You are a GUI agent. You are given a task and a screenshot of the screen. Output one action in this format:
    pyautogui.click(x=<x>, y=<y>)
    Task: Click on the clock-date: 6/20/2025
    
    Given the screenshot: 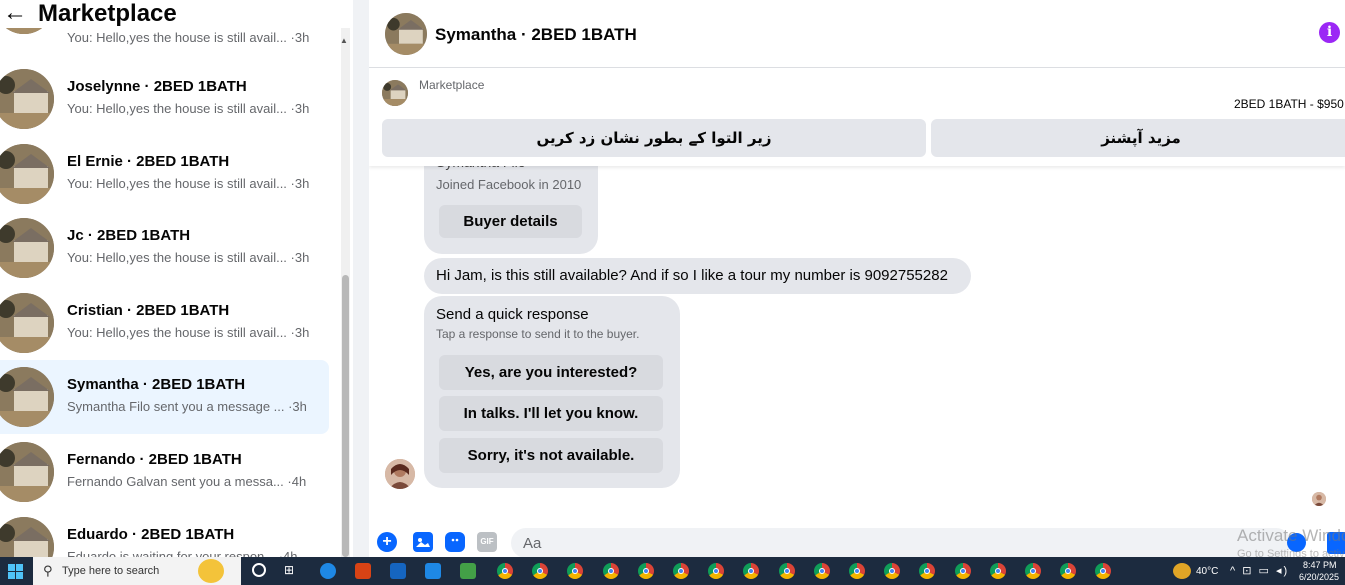 What is the action you would take?
    pyautogui.click(x=1319, y=577)
    